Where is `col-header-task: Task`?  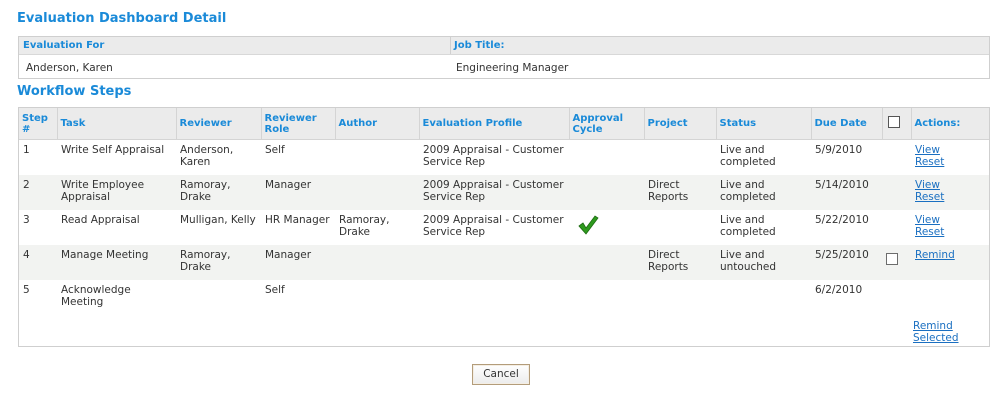
col-header-task: Task is located at coordinates (116, 124).